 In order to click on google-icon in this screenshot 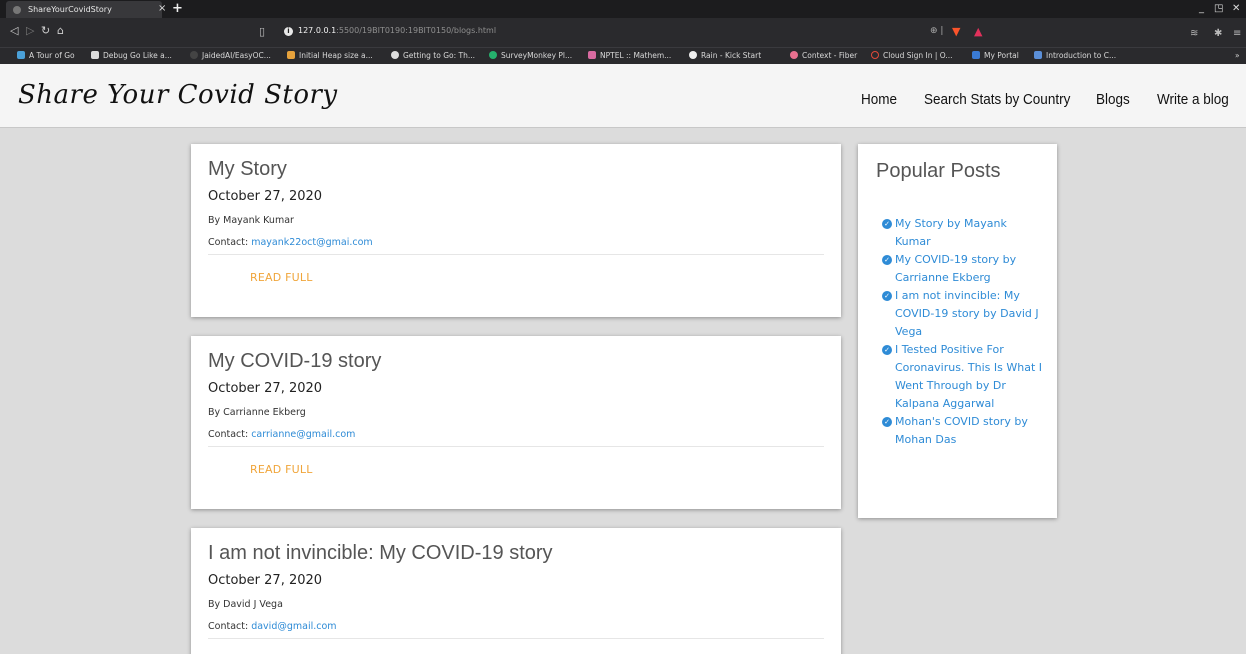, I will do `click(693, 55)`.